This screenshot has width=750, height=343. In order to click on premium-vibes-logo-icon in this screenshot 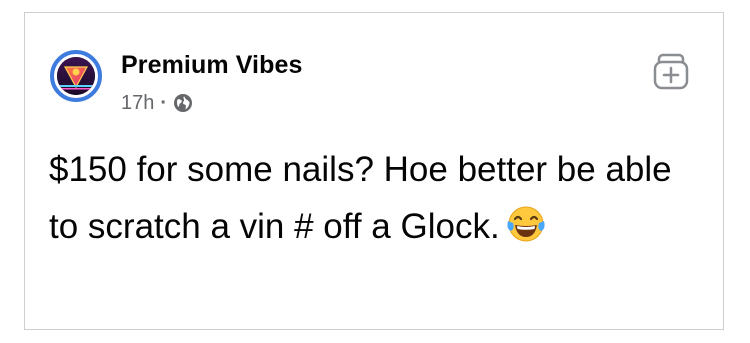, I will do `click(76, 76)`.